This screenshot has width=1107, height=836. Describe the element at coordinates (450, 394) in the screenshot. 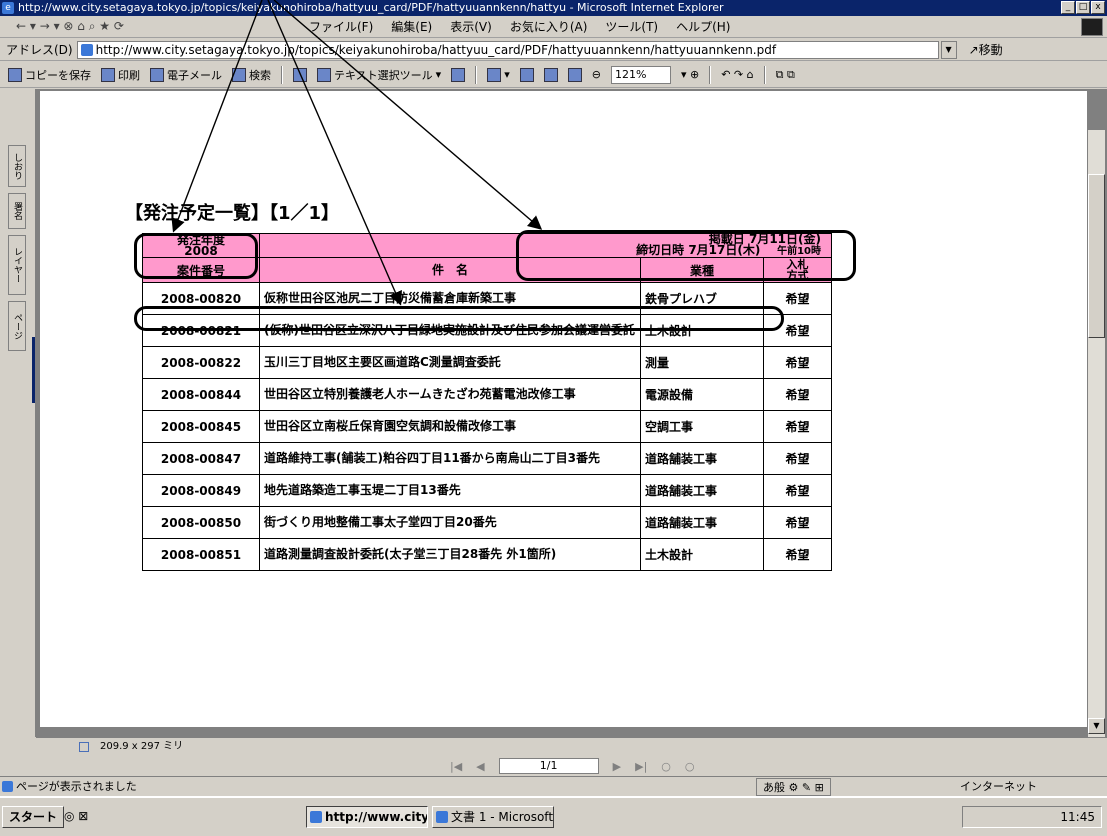

I see `case-name: 世田谷区立特別養護老人ホームきたざわ苑蓄電池改修工事` at that location.